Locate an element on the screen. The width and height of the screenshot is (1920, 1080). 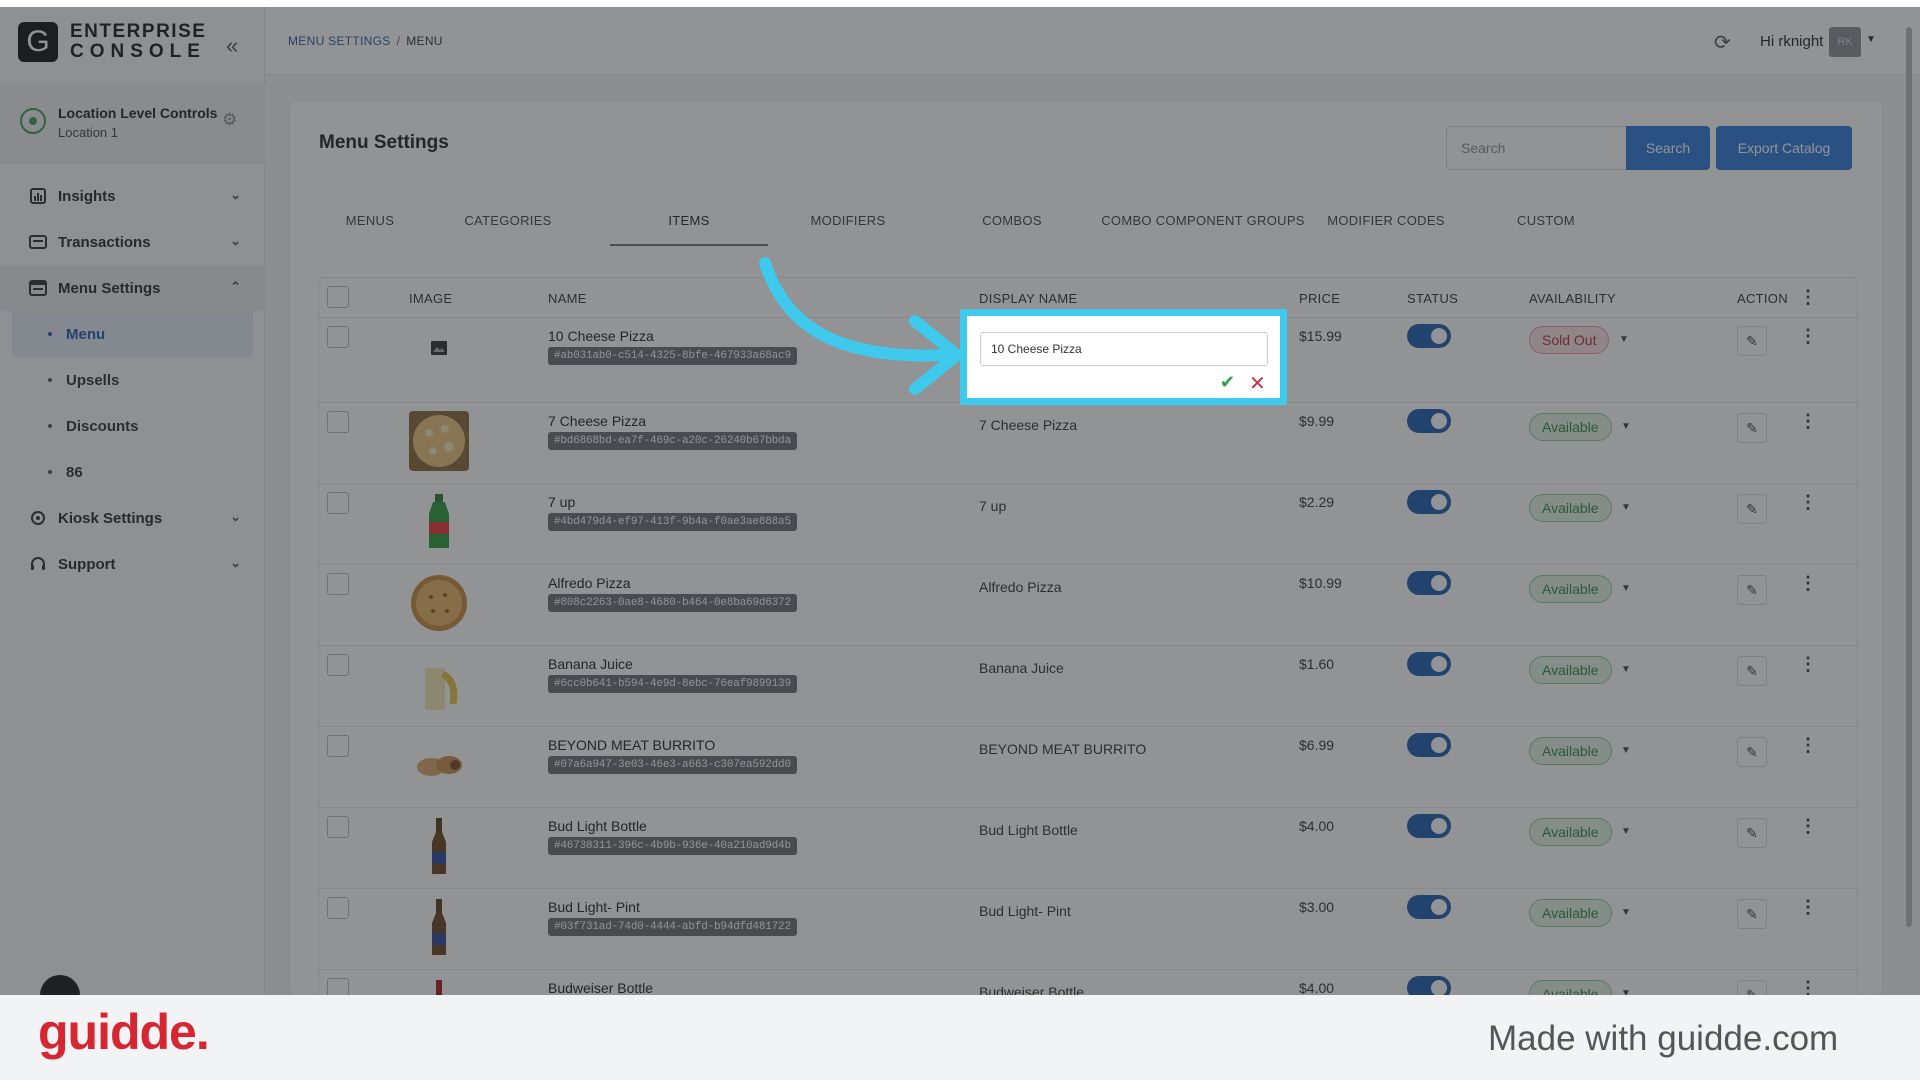
collapse-sidebar-icon: « is located at coordinates (232, 46).